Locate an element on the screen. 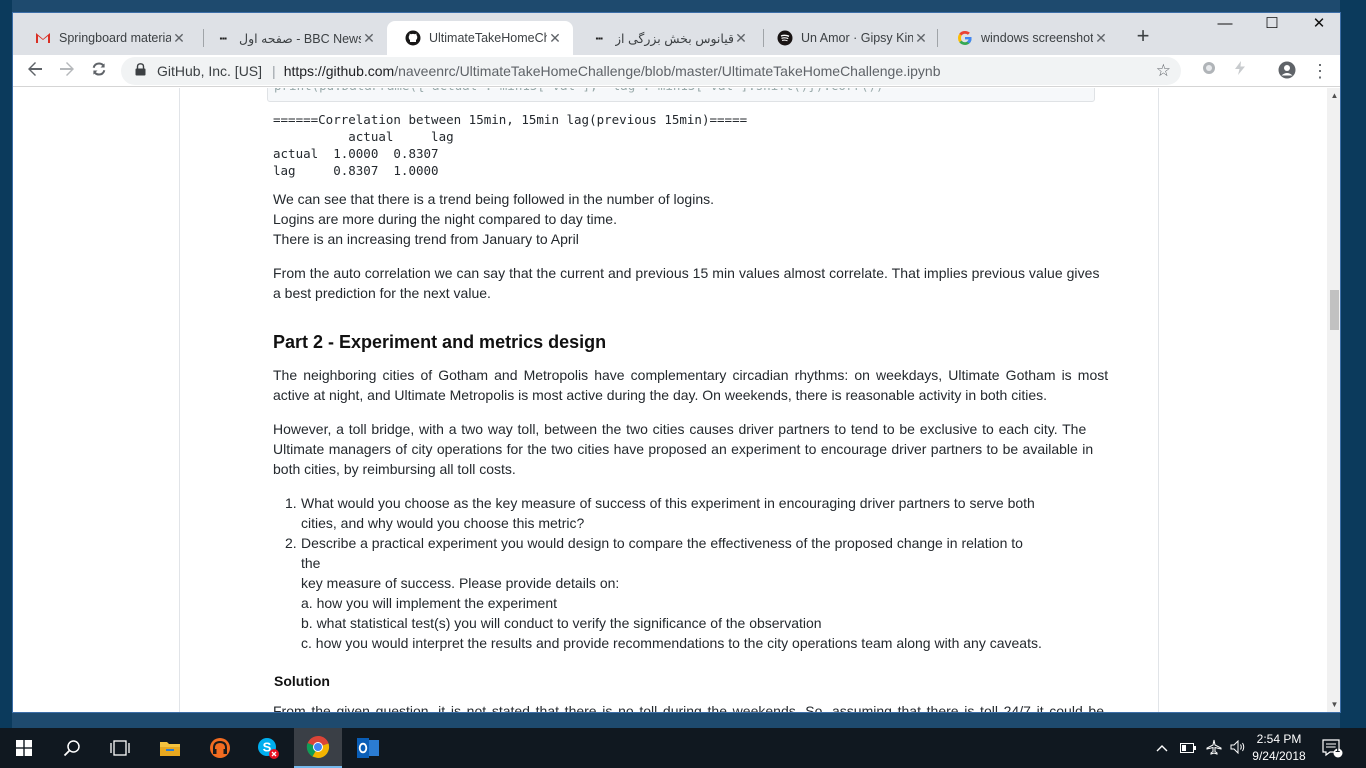 The image size is (1366, 768). bookmark-star-icon: ☆ is located at coordinates (1163, 71).